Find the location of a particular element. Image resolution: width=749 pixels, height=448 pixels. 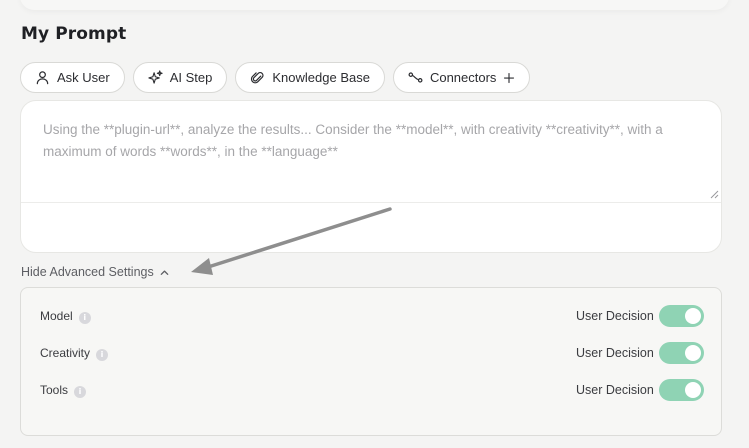

hide-advanced-settings-toggle: Hide Advanced Settings is located at coordinates (95, 272).